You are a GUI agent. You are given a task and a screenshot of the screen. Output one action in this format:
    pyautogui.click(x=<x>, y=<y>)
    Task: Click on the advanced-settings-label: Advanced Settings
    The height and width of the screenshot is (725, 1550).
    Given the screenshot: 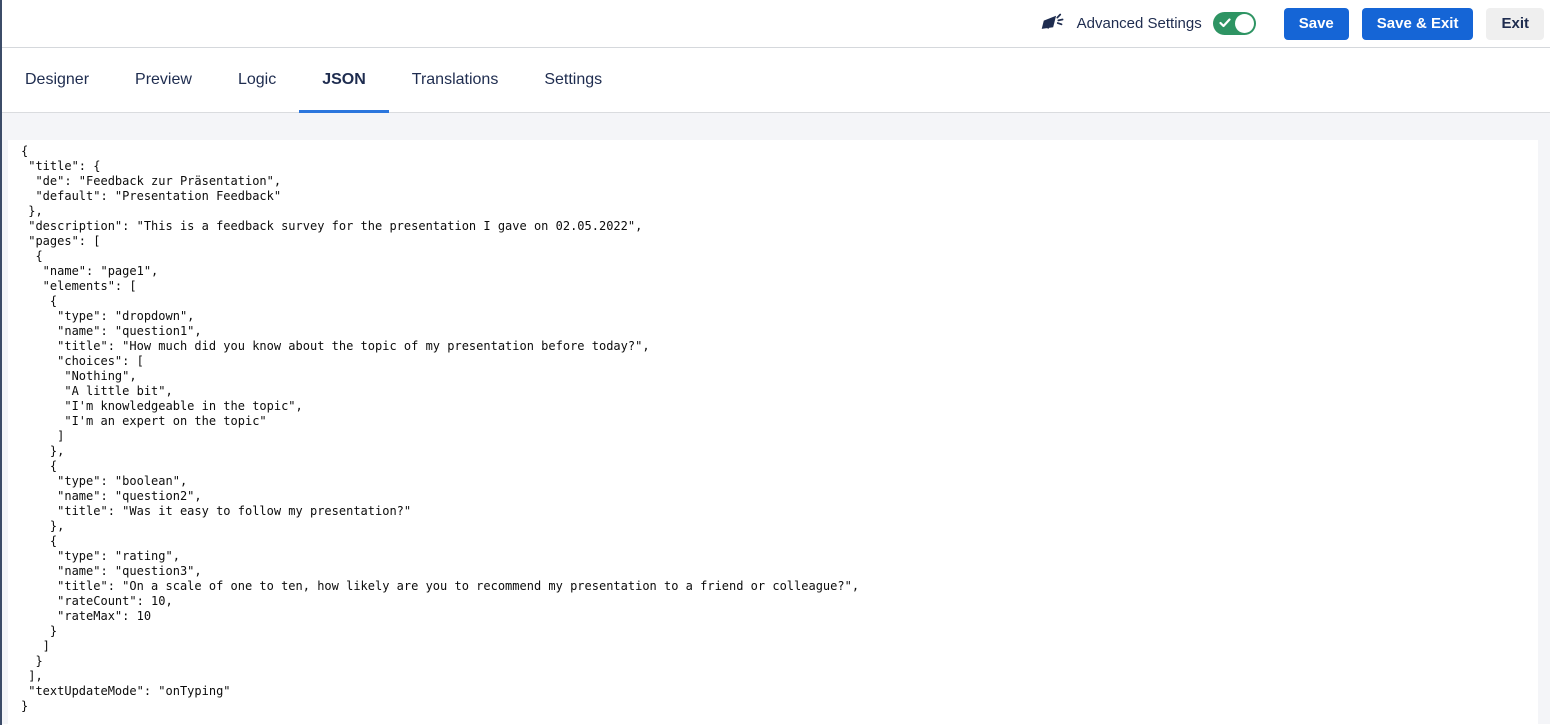 What is the action you would take?
    pyautogui.click(x=1139, y=23)
    